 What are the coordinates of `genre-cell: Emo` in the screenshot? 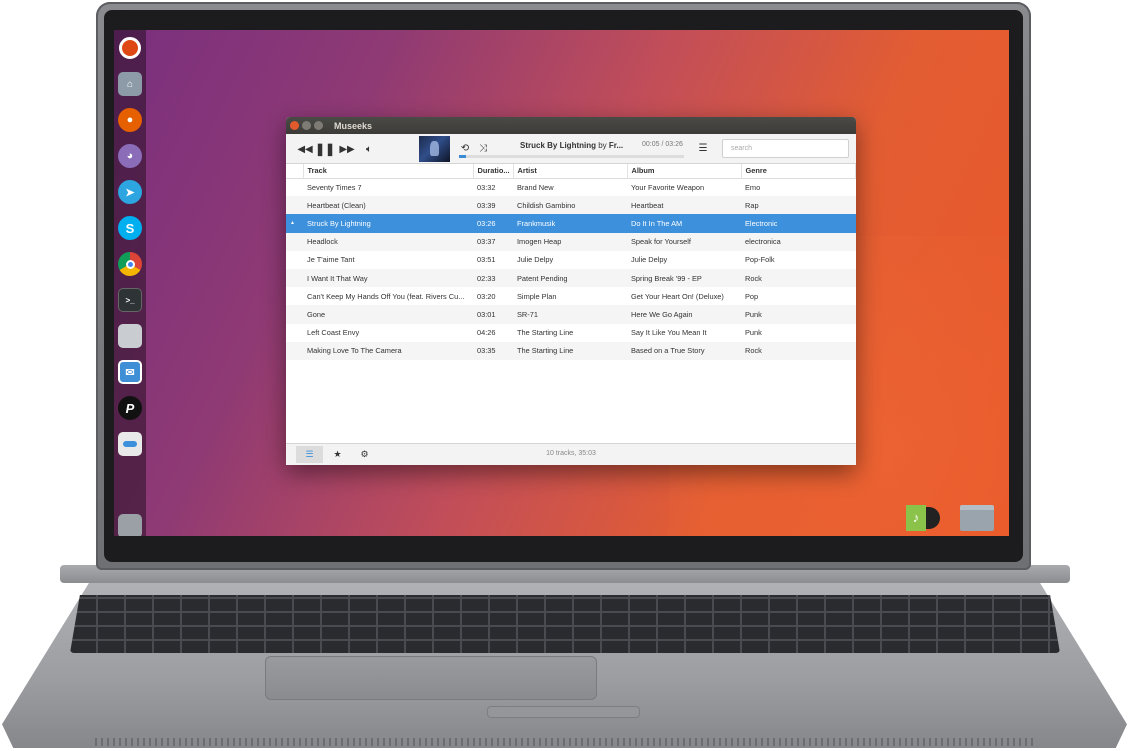 It's located at (753, 187).